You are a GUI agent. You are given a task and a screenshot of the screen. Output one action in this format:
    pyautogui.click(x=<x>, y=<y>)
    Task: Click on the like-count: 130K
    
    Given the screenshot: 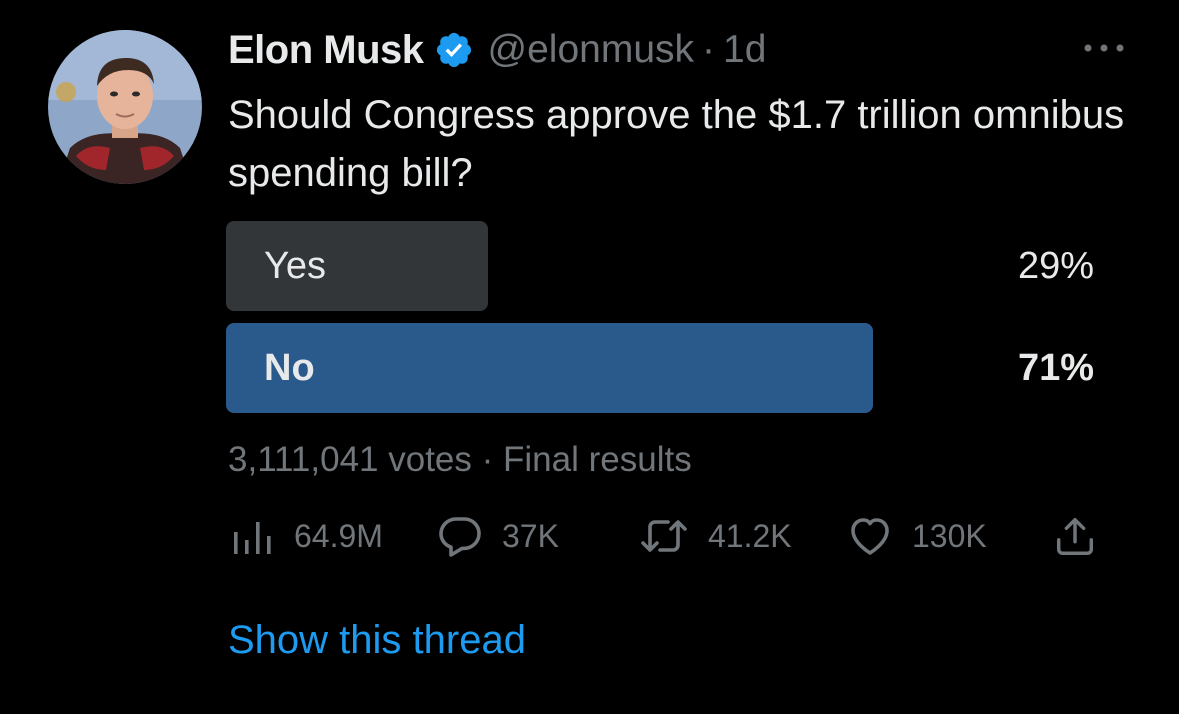 What is the action you would take?
    pyautogui.click(x=949, y=535)
    